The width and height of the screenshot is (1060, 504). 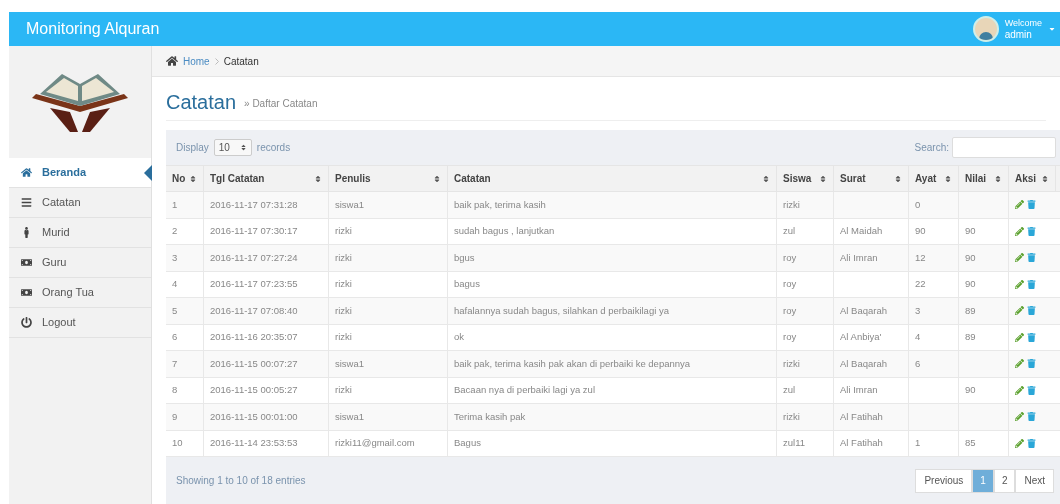 I want to click on table-cell: siswa1, so click(x=350, y=363).